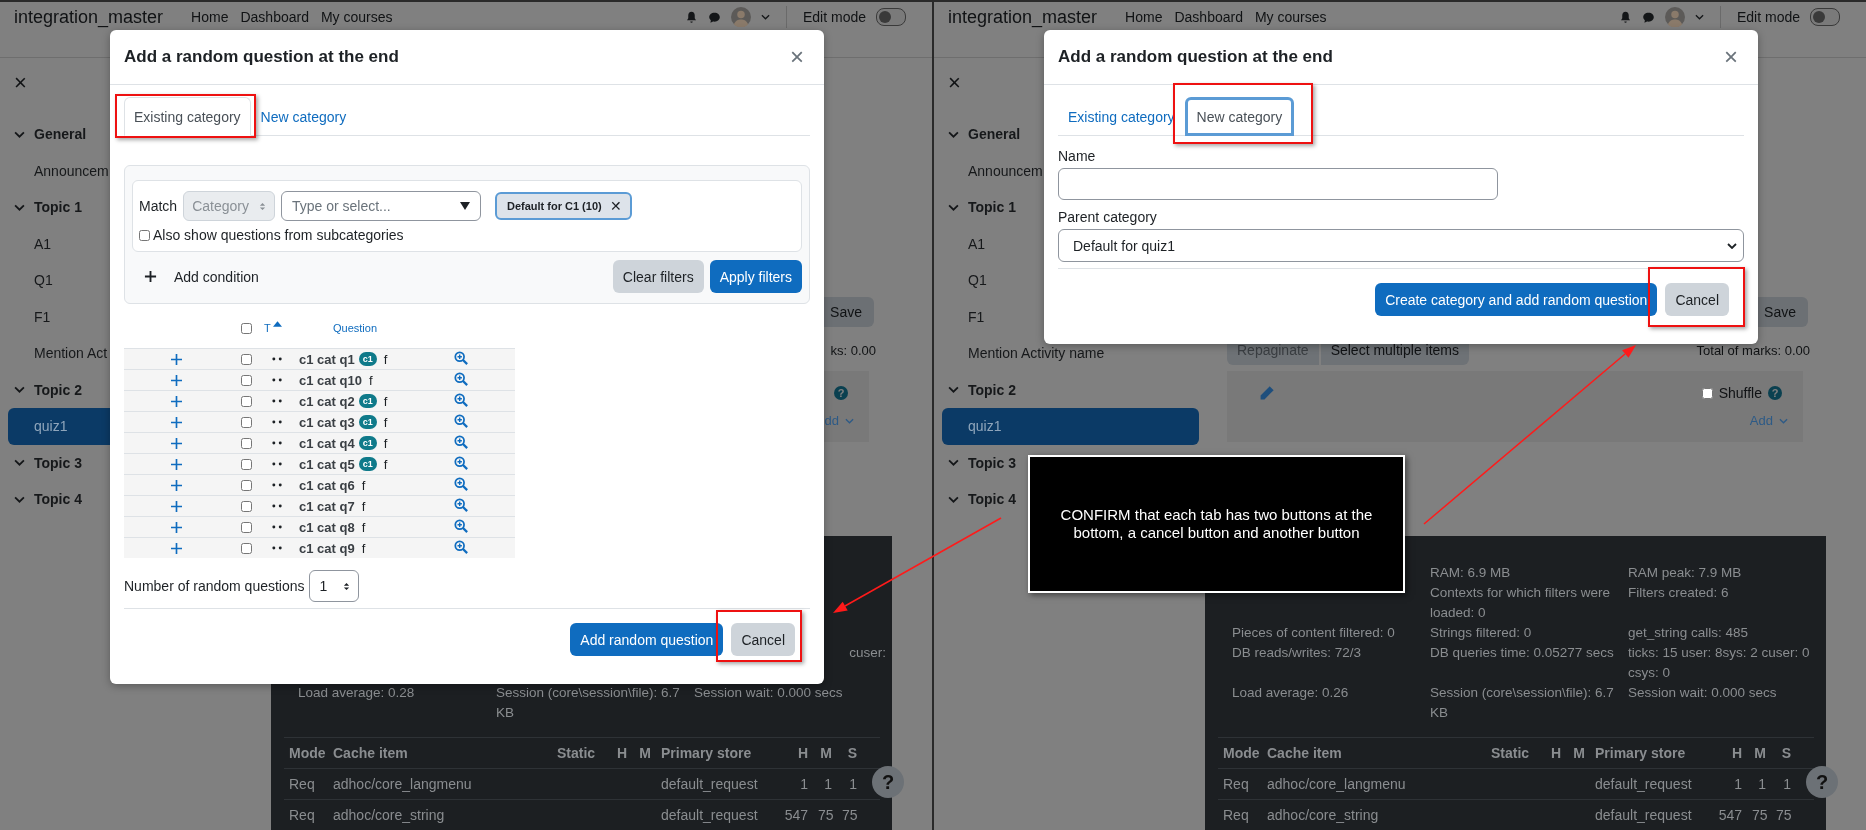 The height and width of the screenshot is (830, 1866). Describe the element at coordinates (1121, 116) in the screenshot. I see `tab: Existing category` at that location.